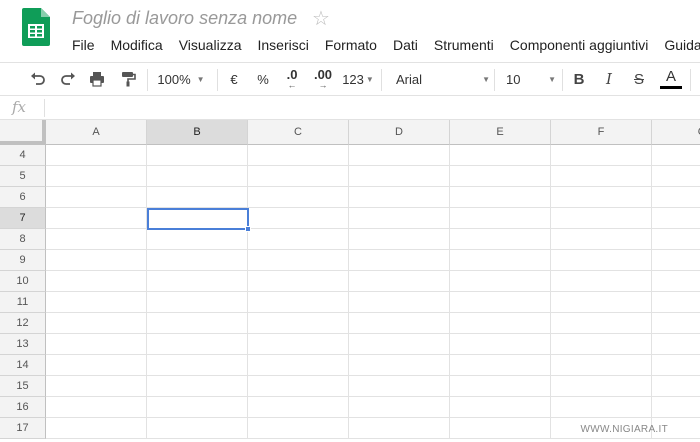 This screenshot has height=442, width=700. What do you see at coordinates (500, 302) in the screenshot?
I see `cell-e11` at bounding box center [500, 302].